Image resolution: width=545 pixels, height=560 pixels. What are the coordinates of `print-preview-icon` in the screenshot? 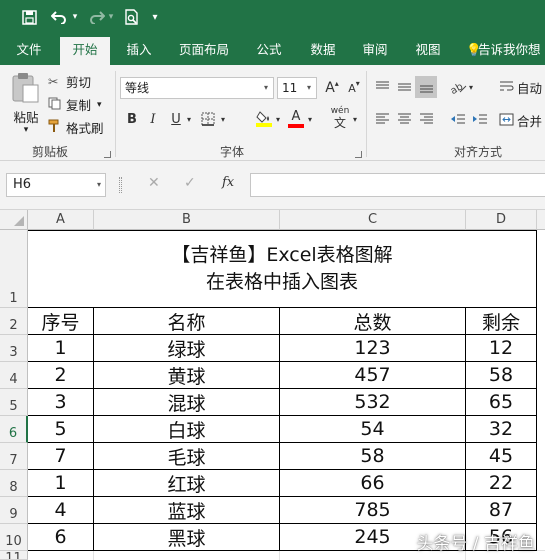 It's located at (131, 17).